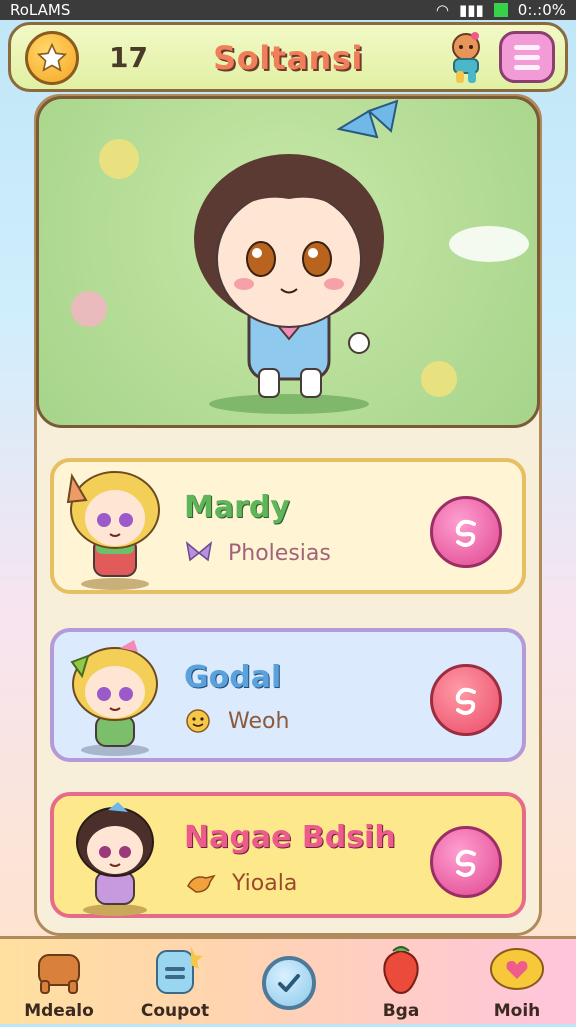 This screenshot has height=1027, width=576. I want to click on mascot-icon, so click(466, 58).